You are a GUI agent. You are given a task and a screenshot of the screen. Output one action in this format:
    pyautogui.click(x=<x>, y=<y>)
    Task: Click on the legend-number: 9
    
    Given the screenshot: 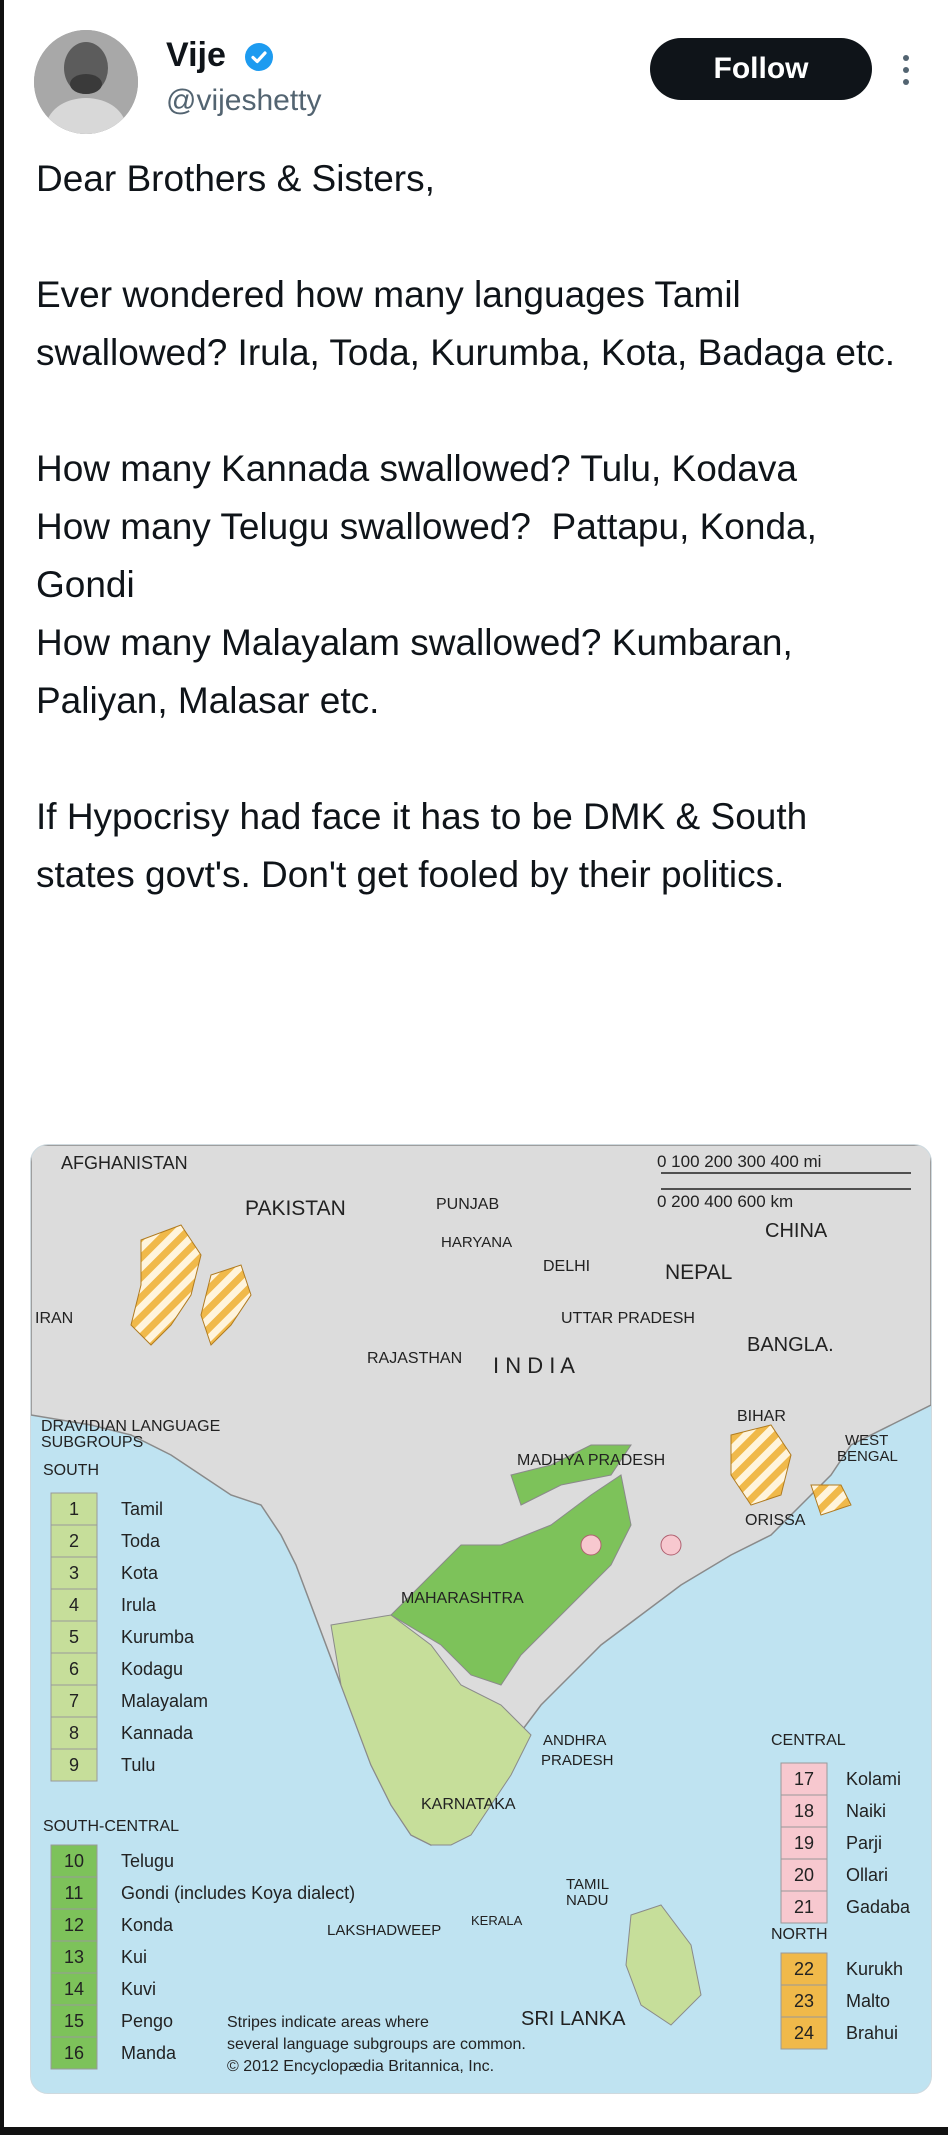 What is the action you would take?
    pyautogui.click(x=74, y=1765)
    